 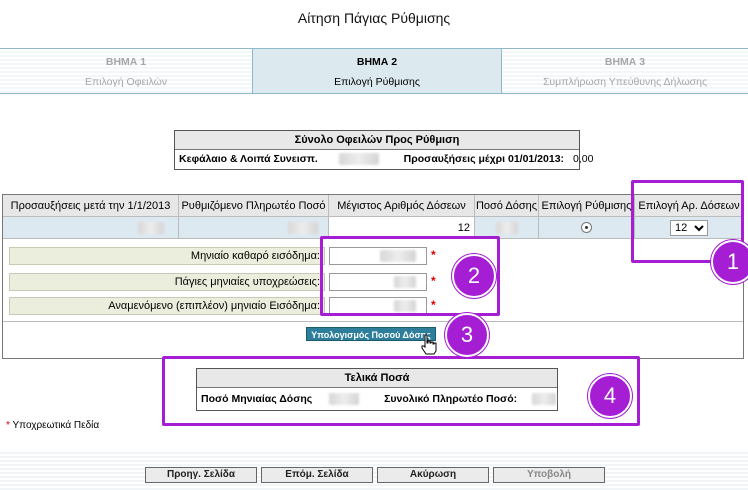 I want to click on step-3-number: ΒΗΜΑ 3, so click(x=625, y=62).